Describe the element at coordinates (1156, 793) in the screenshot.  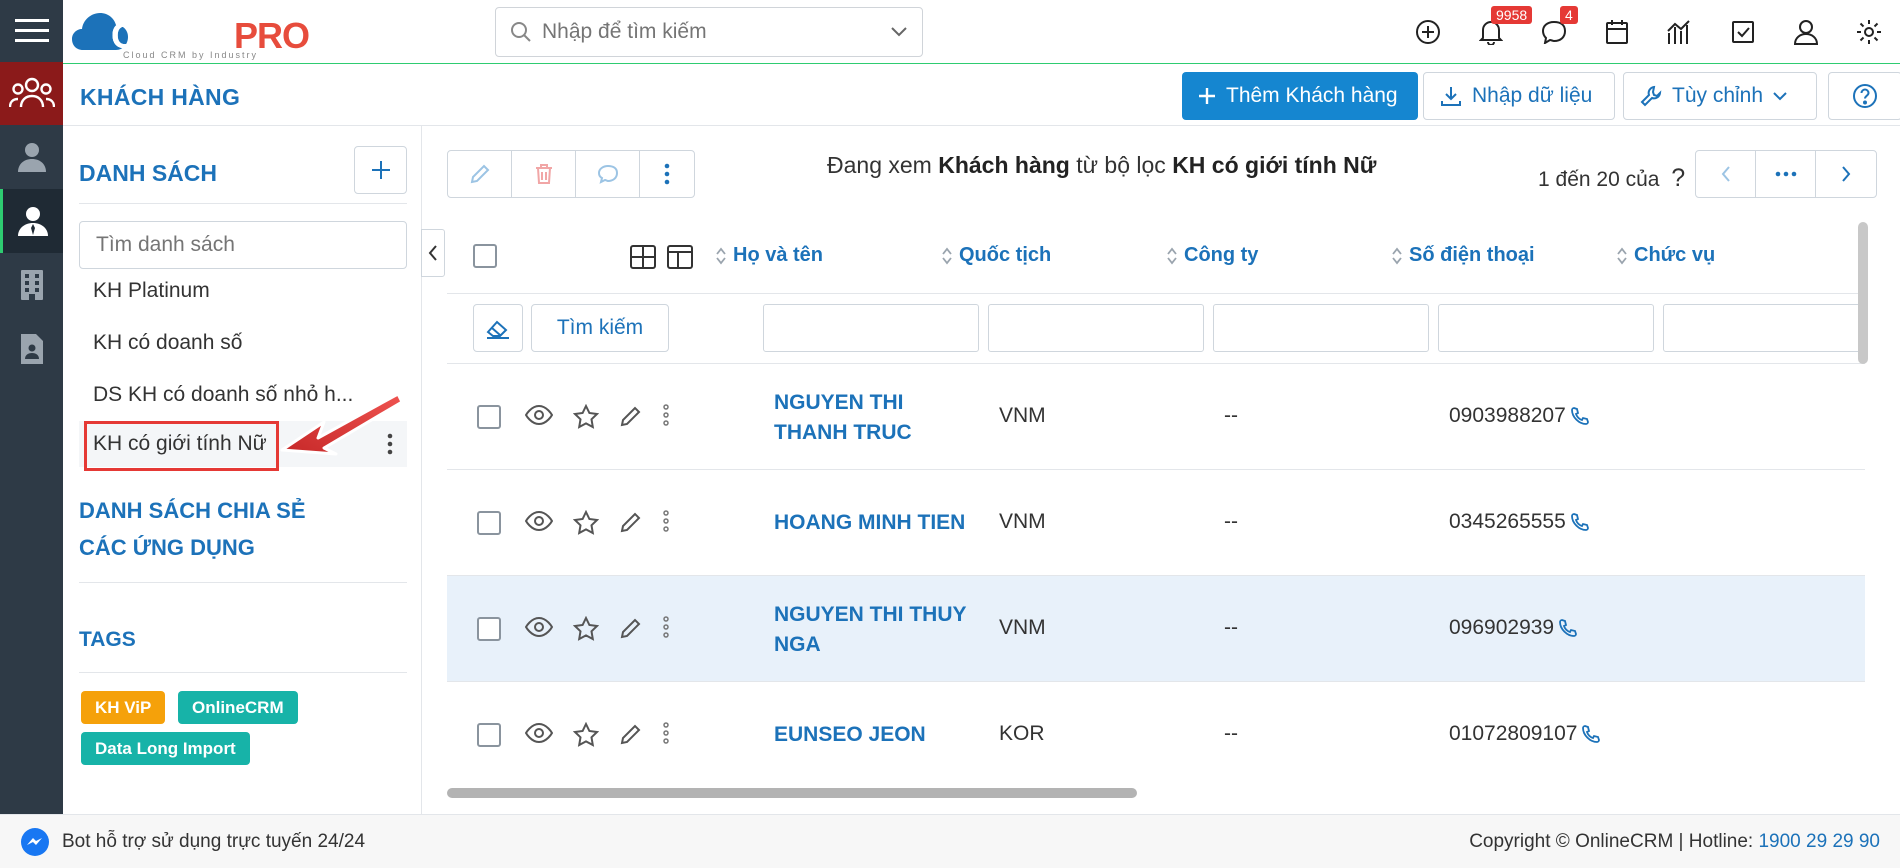
I see `horizontal-scrollbar` at that location.